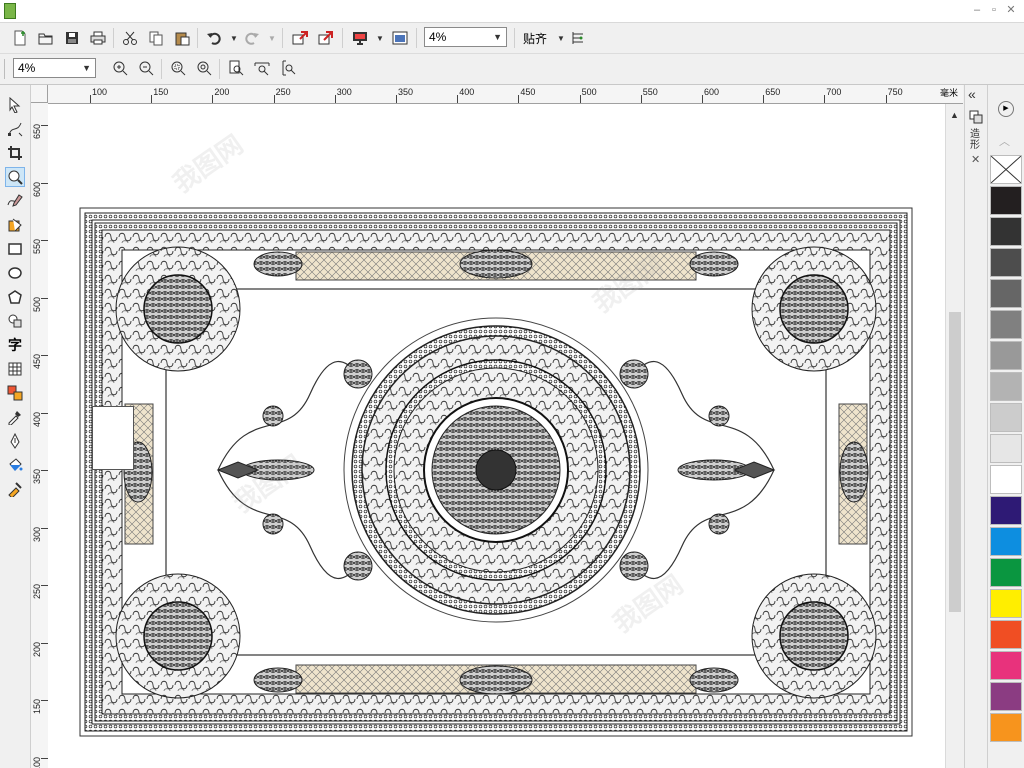 This screenshot has height=768, width=1024. I want to click on palette-options-icon: ▶, so click(1006, 109).